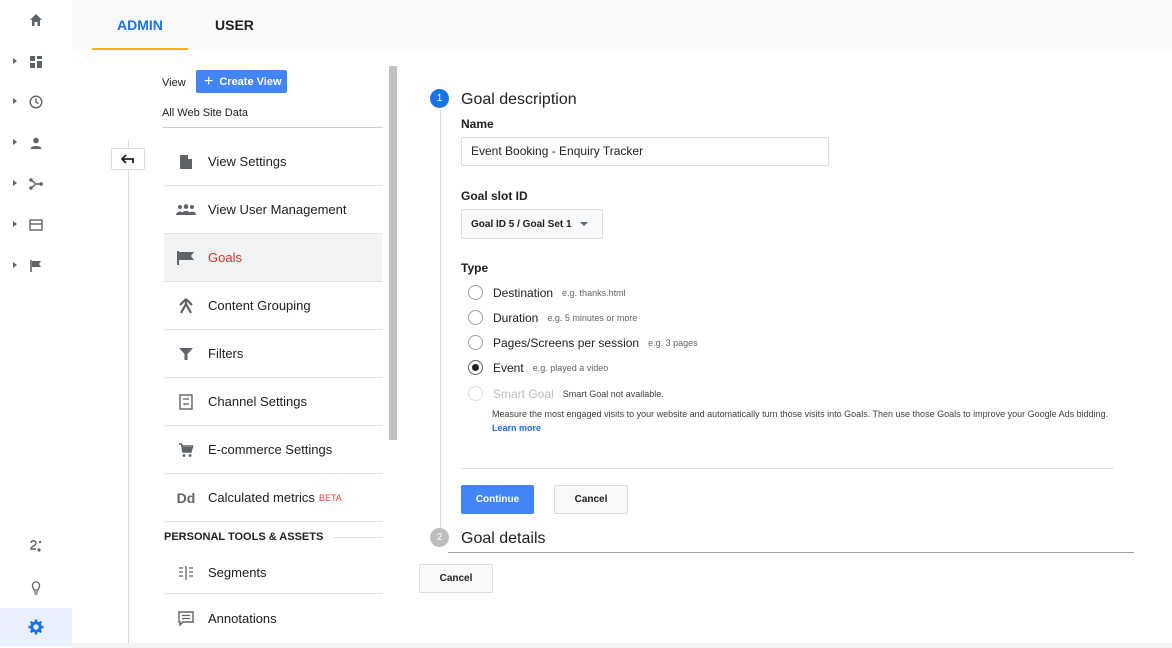  Describe the element at coordinates (439, 537) in the screenshot. I see `step-2-badge: 2` at that location.